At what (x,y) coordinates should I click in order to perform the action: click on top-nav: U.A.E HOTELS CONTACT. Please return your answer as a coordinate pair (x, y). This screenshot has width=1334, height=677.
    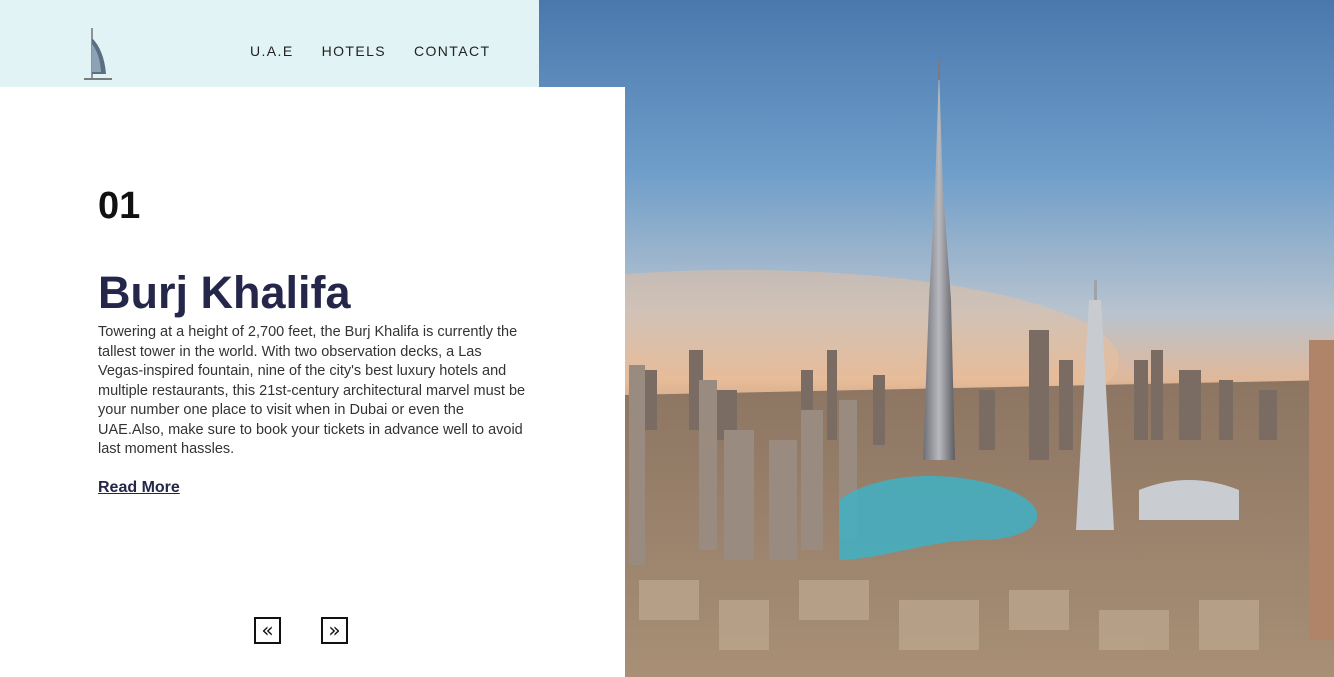
    Looking at the image, I should click on (269, 43).